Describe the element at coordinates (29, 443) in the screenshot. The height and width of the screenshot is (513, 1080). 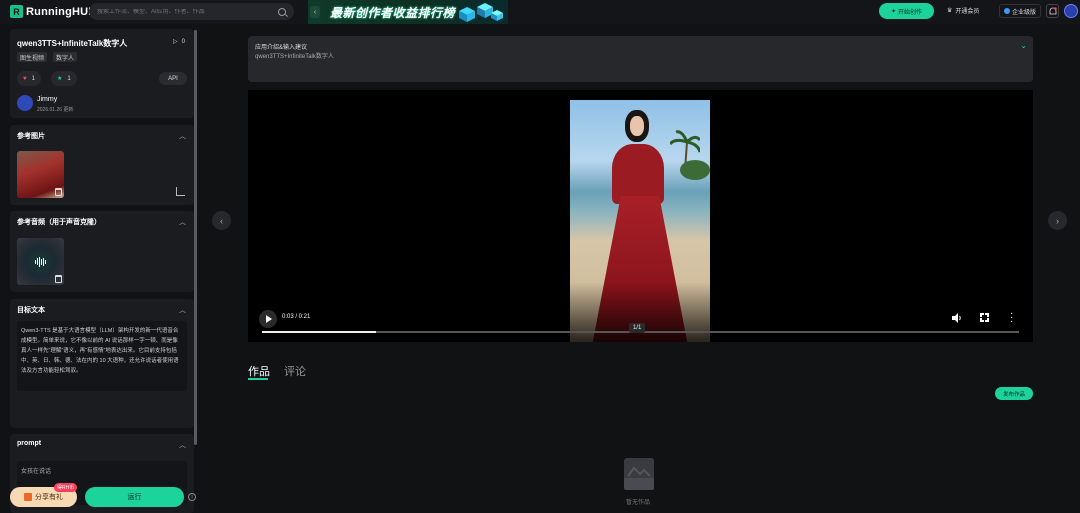
I see `prompt-title: prompt` at that location.